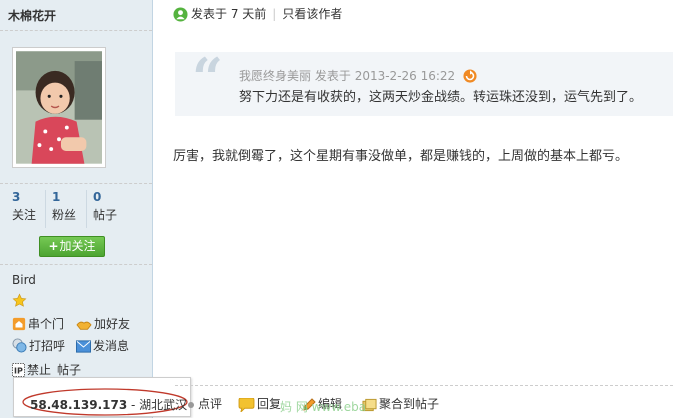  What do you see at coordinates (69, 370) in the screenshot?
I see `ban-posts-label: 帖子` at bounding box center [69, 370].